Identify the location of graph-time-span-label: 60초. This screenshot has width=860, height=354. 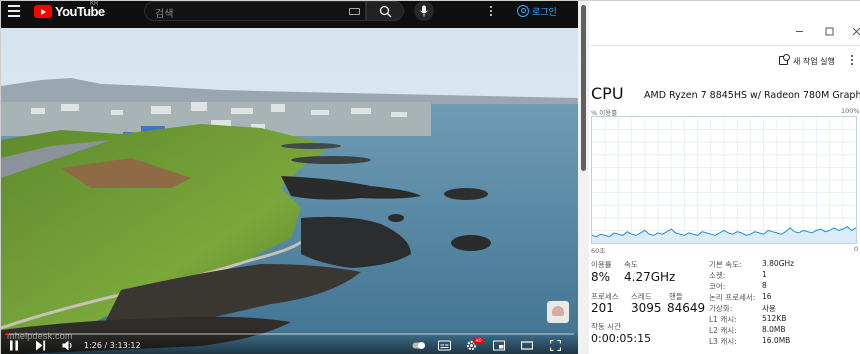
(598, 251).